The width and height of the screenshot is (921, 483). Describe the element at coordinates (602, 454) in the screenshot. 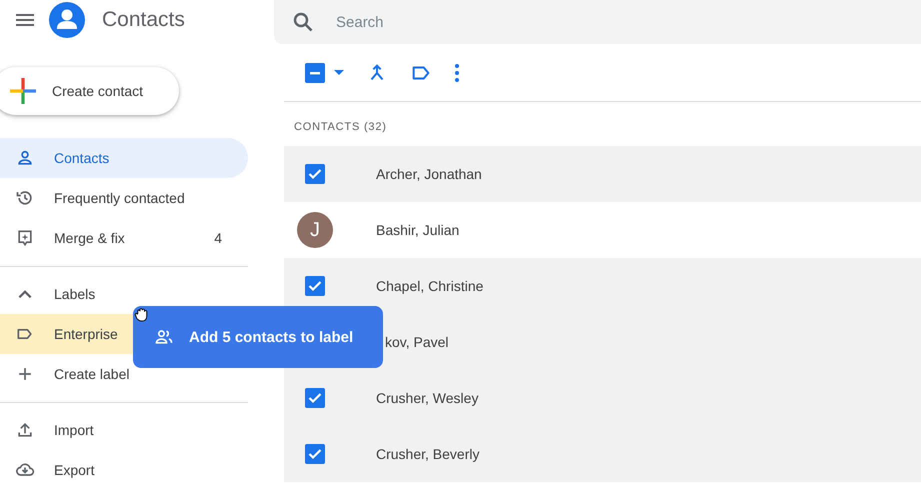

I see `contact-row: Crusher, Beverly` at that location.